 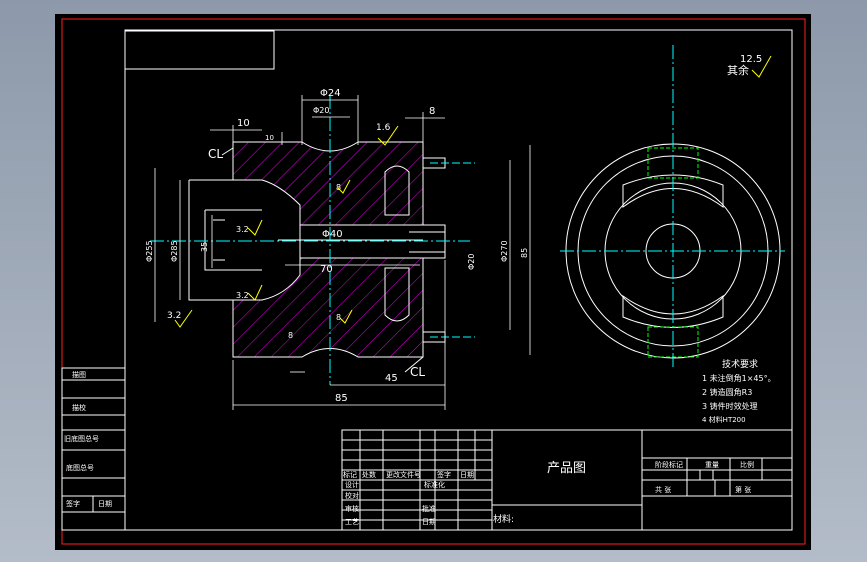 I want to click on tb-count: 处数, so click(x=369, y=474).